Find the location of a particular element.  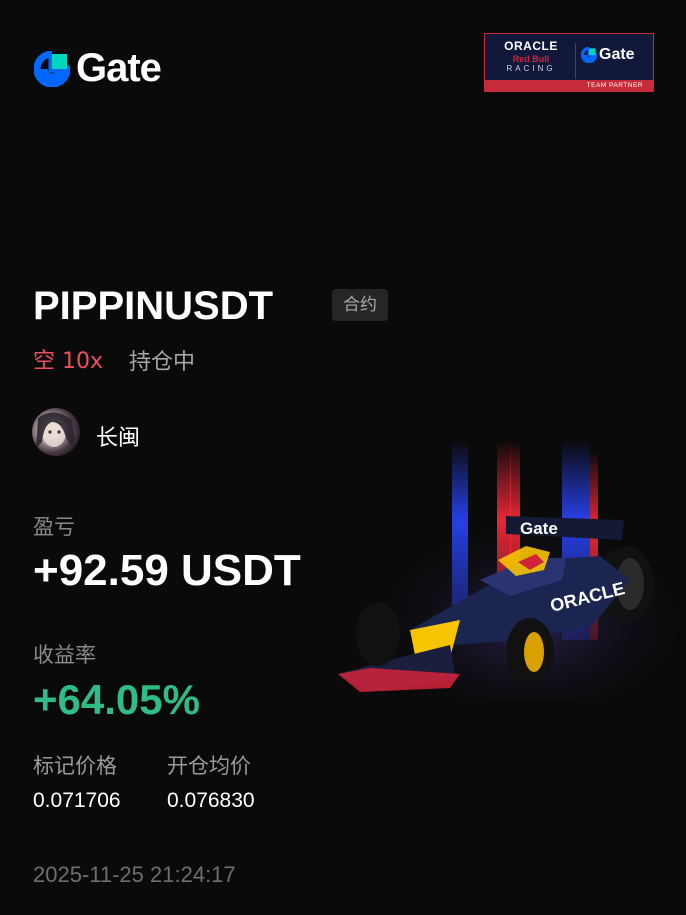

gate-small-icon is located at coordinates (589, 55).